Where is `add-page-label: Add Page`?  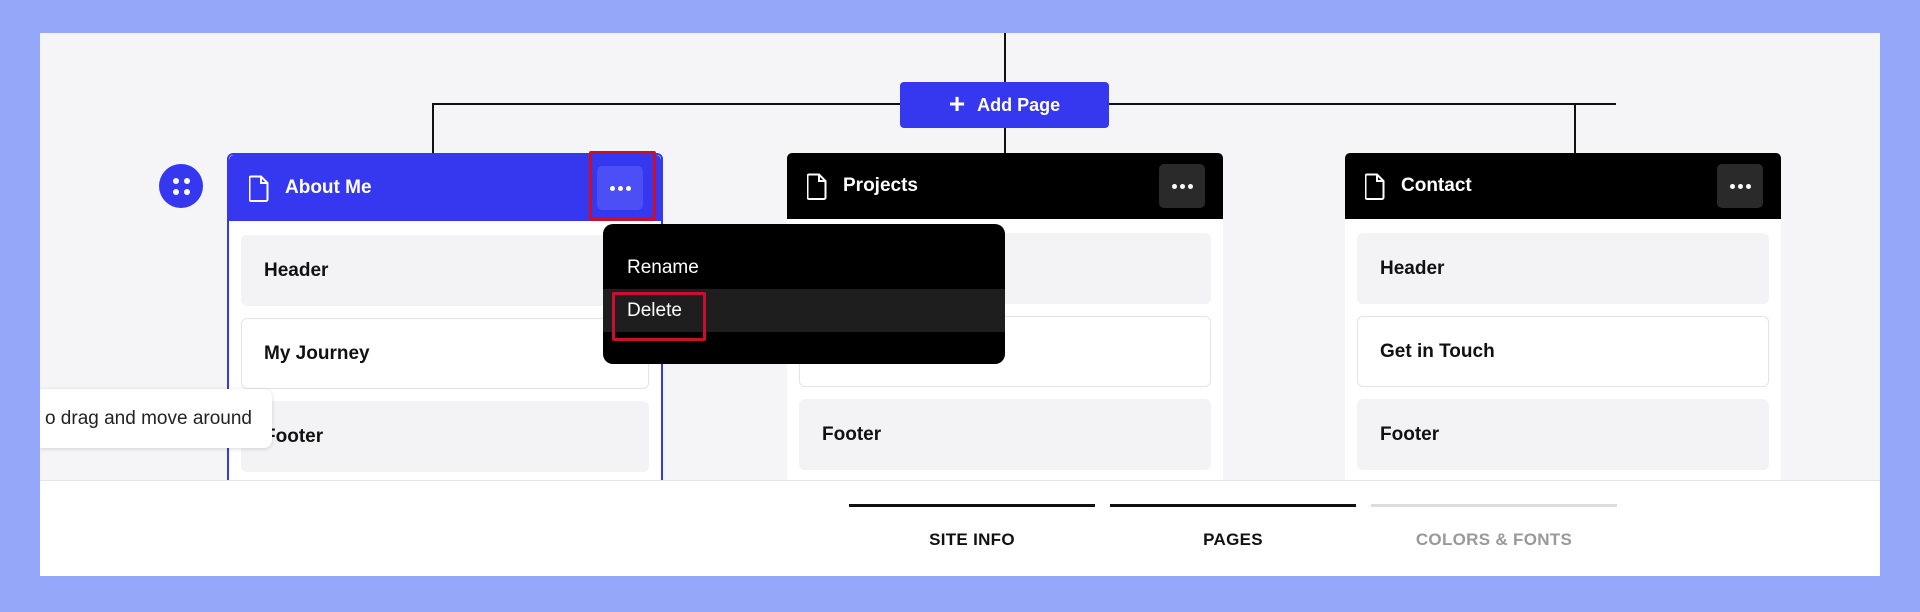
add-page-label: Add Page is located at coordinates (1019, 104).